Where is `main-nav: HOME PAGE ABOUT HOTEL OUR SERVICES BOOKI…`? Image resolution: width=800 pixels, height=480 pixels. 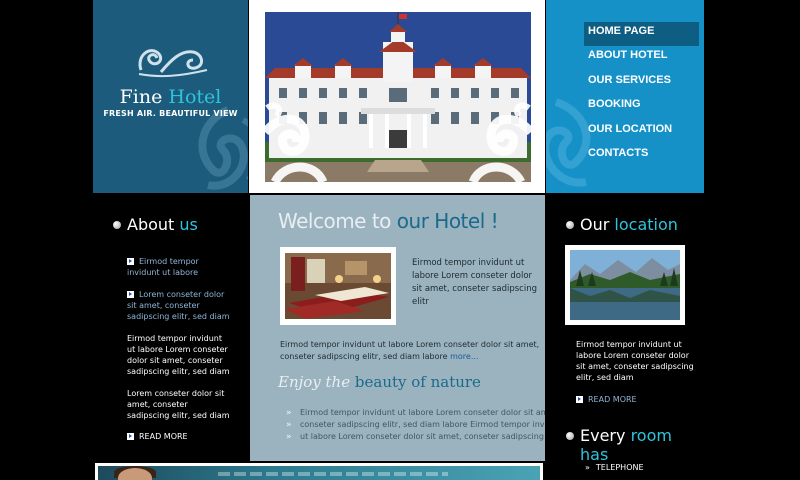
main-nav: HOME PAGE ABOUT HOTEL OUR SERVICES BOOKI… is located at coordinates (625, 96).